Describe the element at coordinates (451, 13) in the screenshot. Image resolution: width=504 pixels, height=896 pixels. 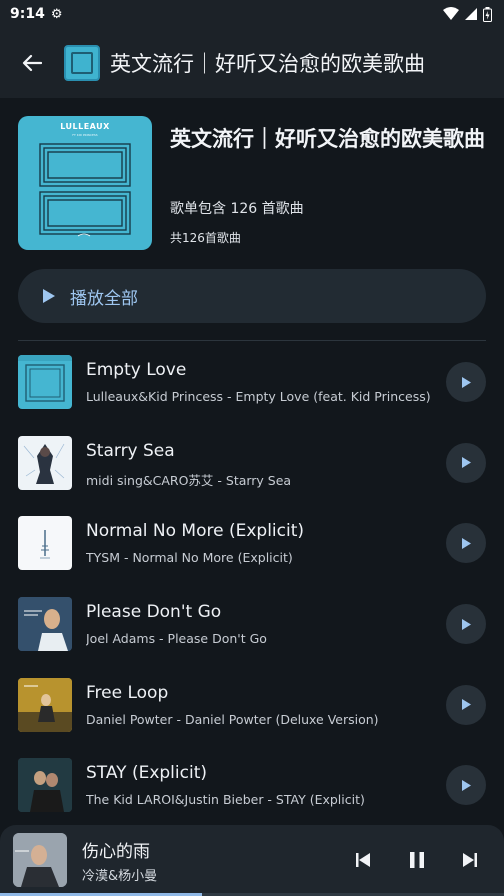
I see `wifi-icon` at that location.